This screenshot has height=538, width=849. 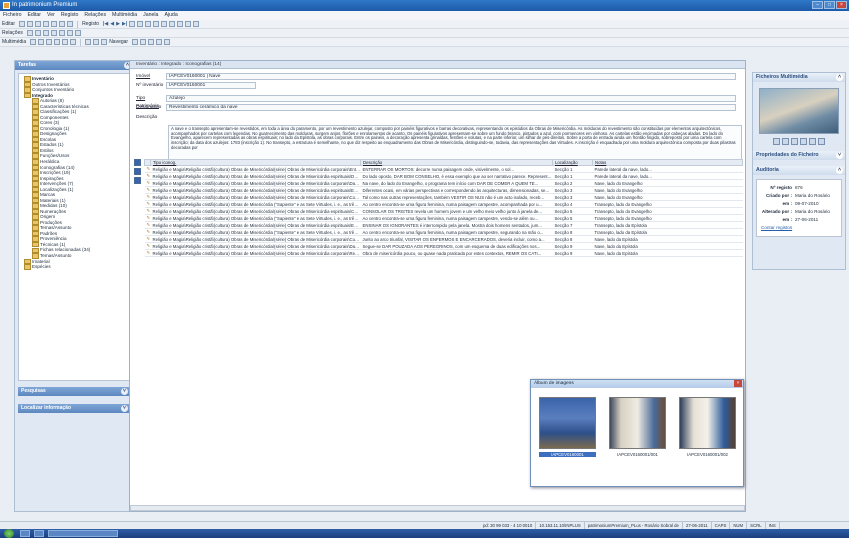 What do you see at coordinates (65, 42) in the screenshot?
I see `media-image-icon` at bounding box center [65, 42].